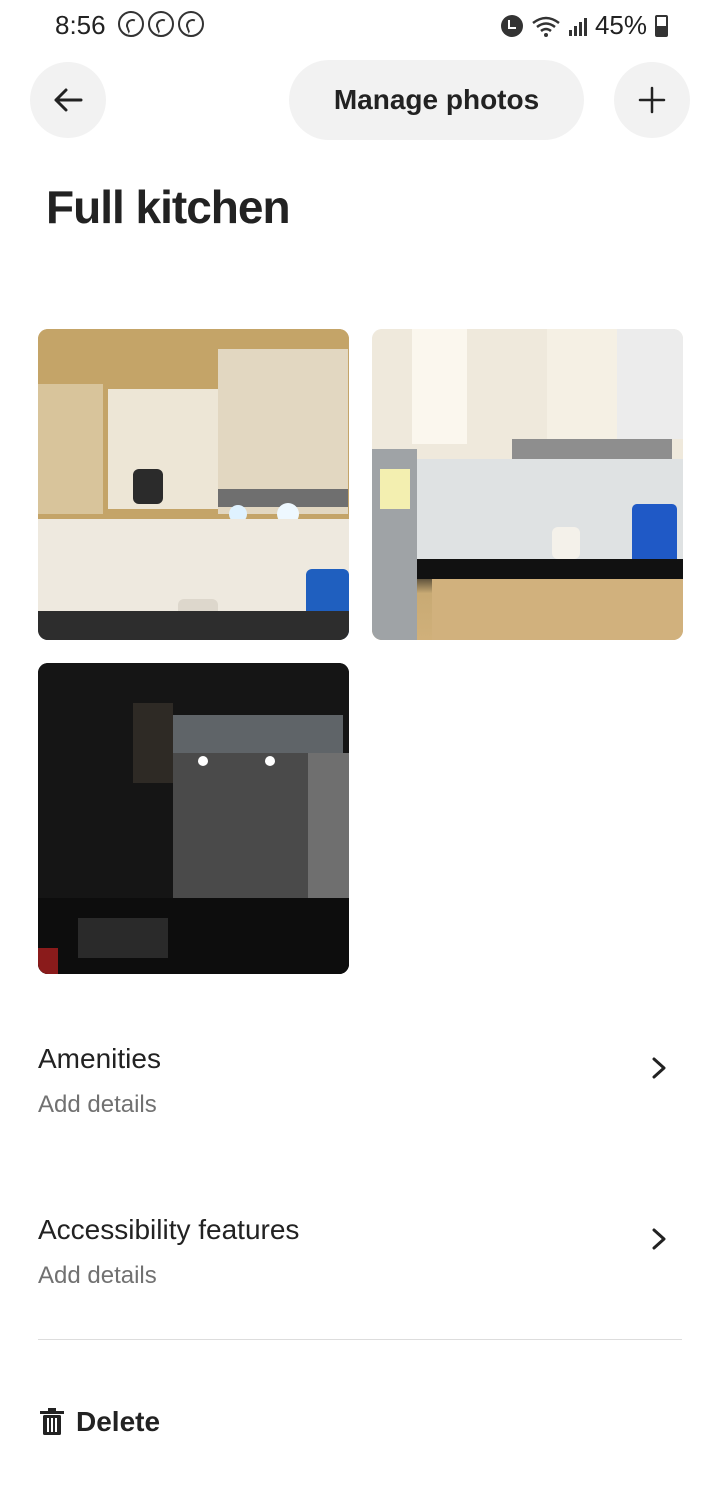 The height and width of the screenshot is (1510, 720). I want to click on add-photo-button, so click(652, 100).